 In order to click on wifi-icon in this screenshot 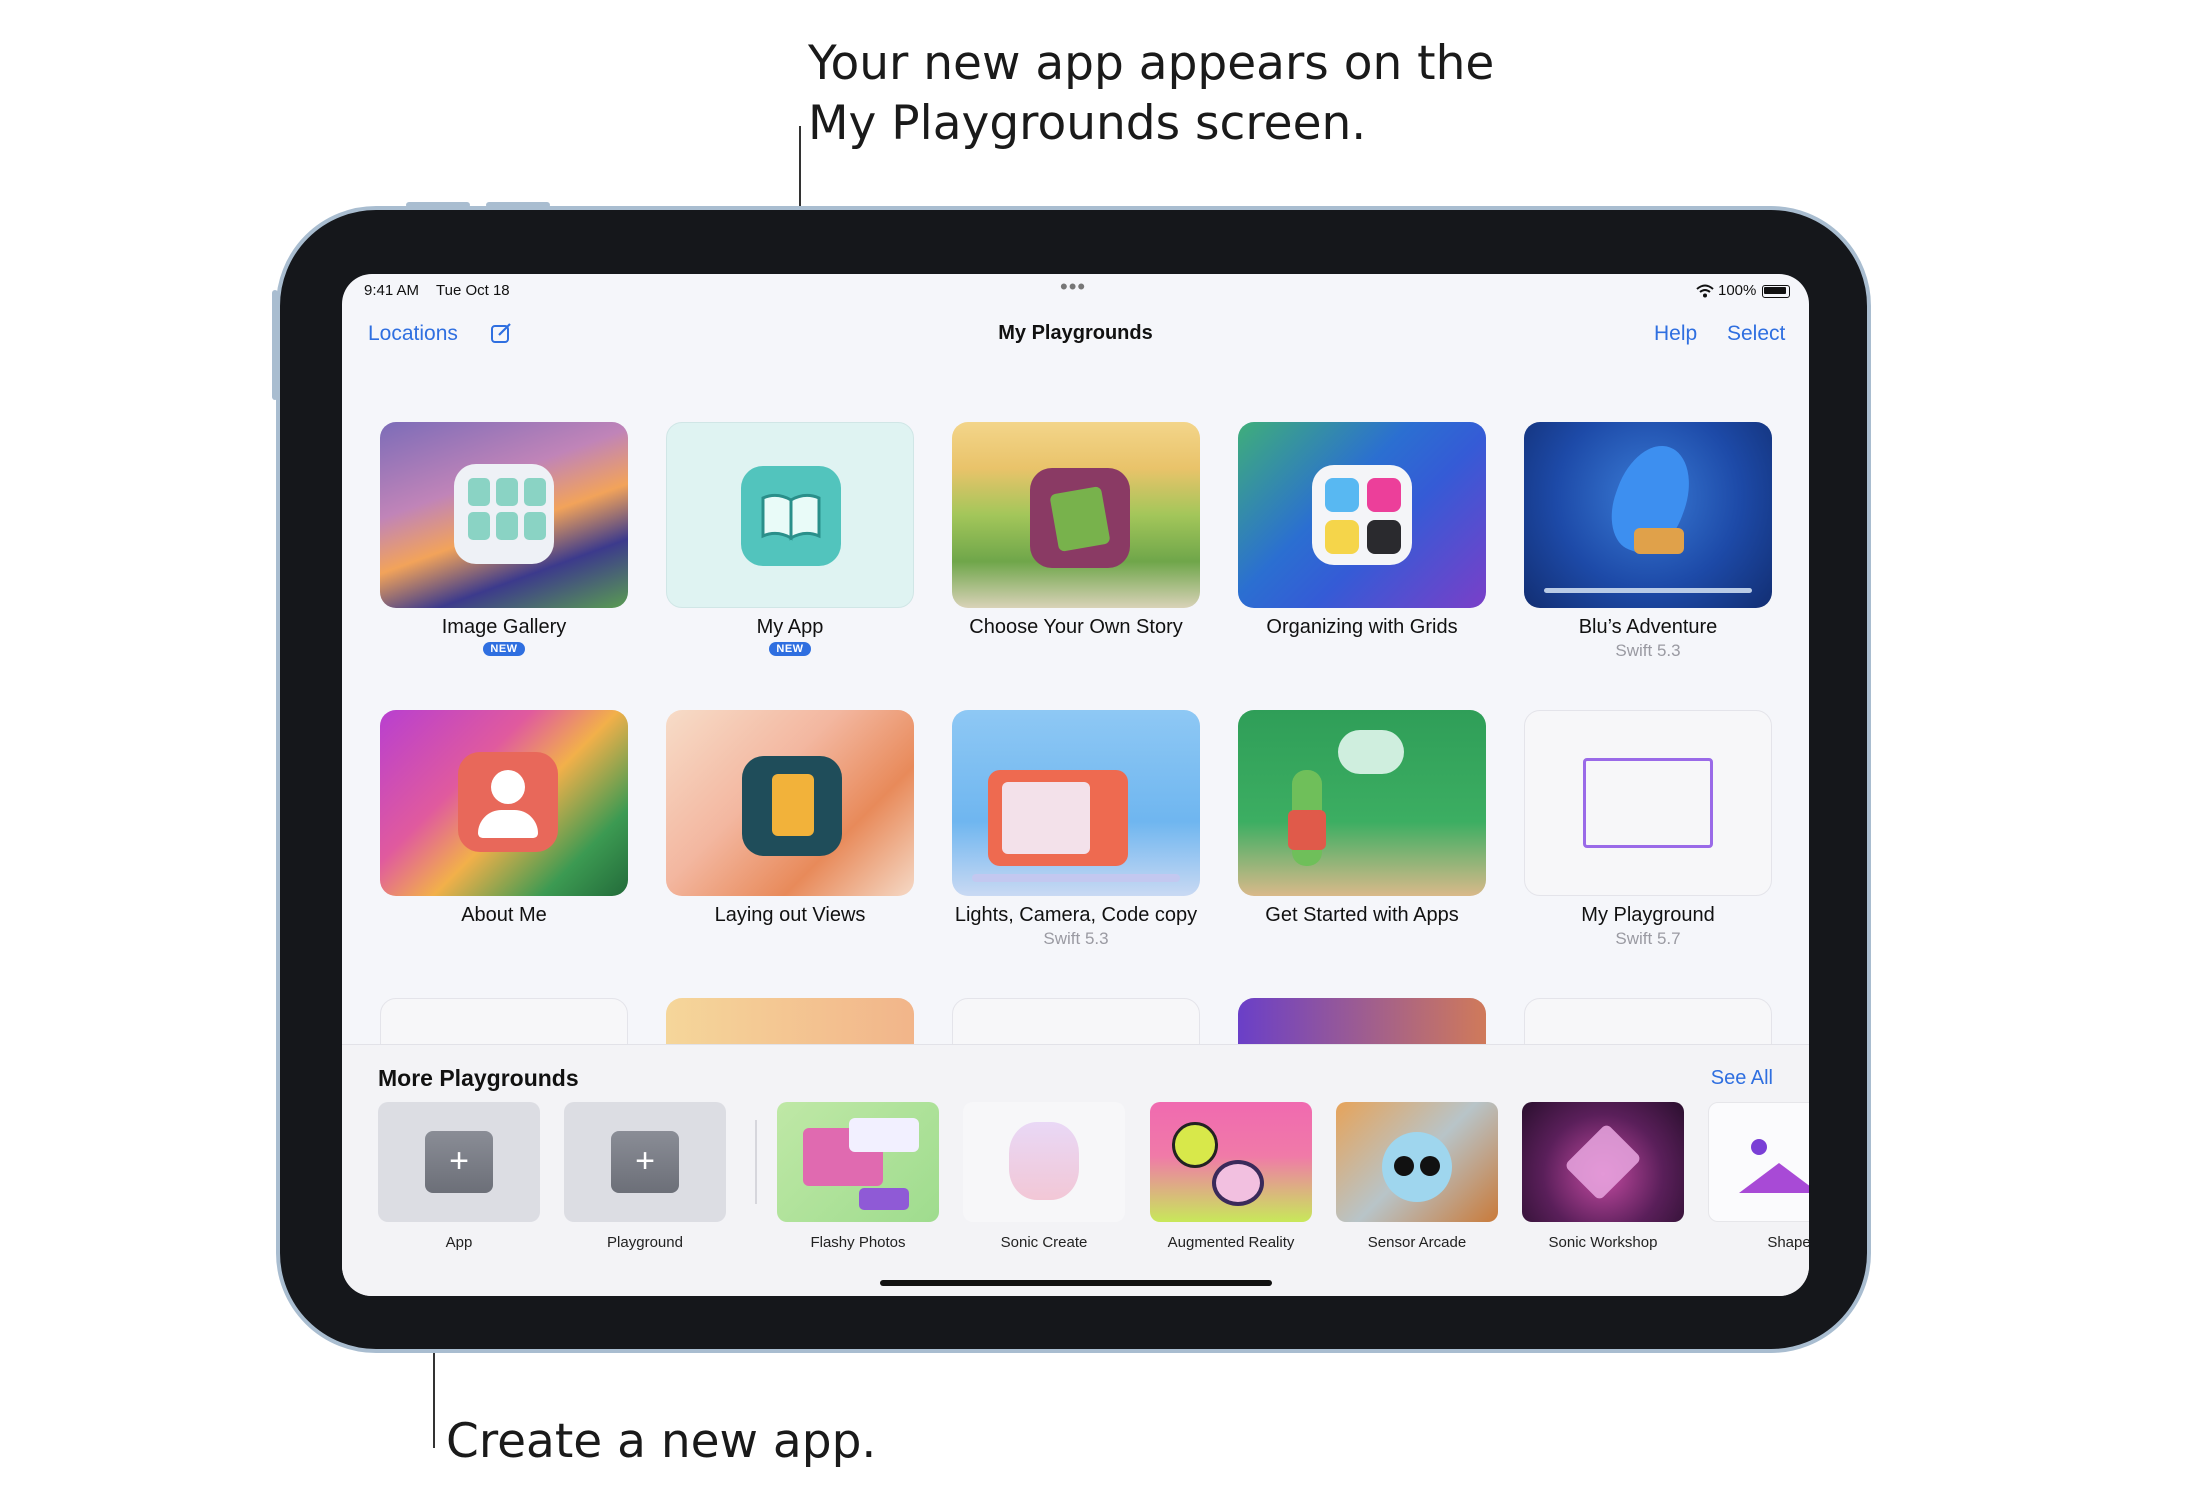, I will do `click(1705, 291)`.